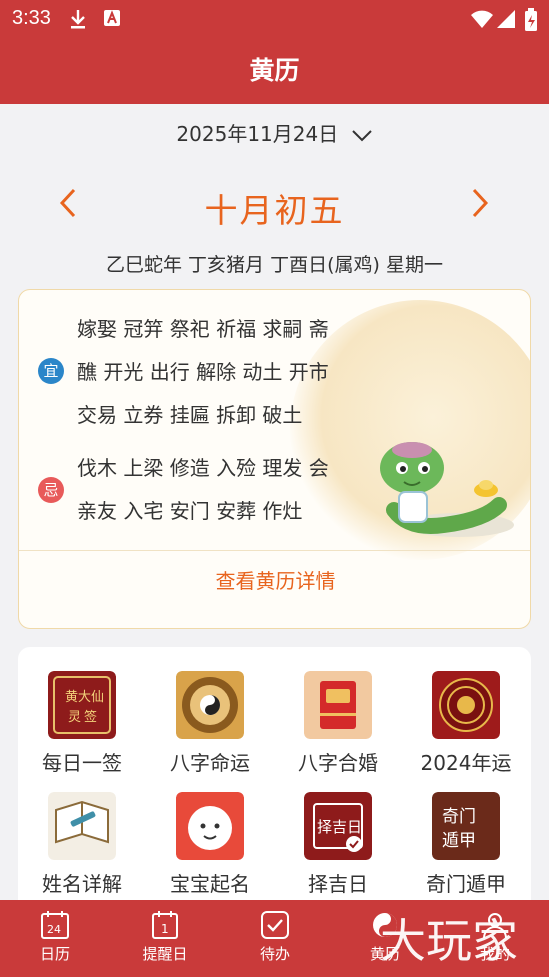 The height and width of the screenshot is (977, 549). Describe the element at coordinates (480, 207) in the screenshot. I see `next-day-button` at that location.